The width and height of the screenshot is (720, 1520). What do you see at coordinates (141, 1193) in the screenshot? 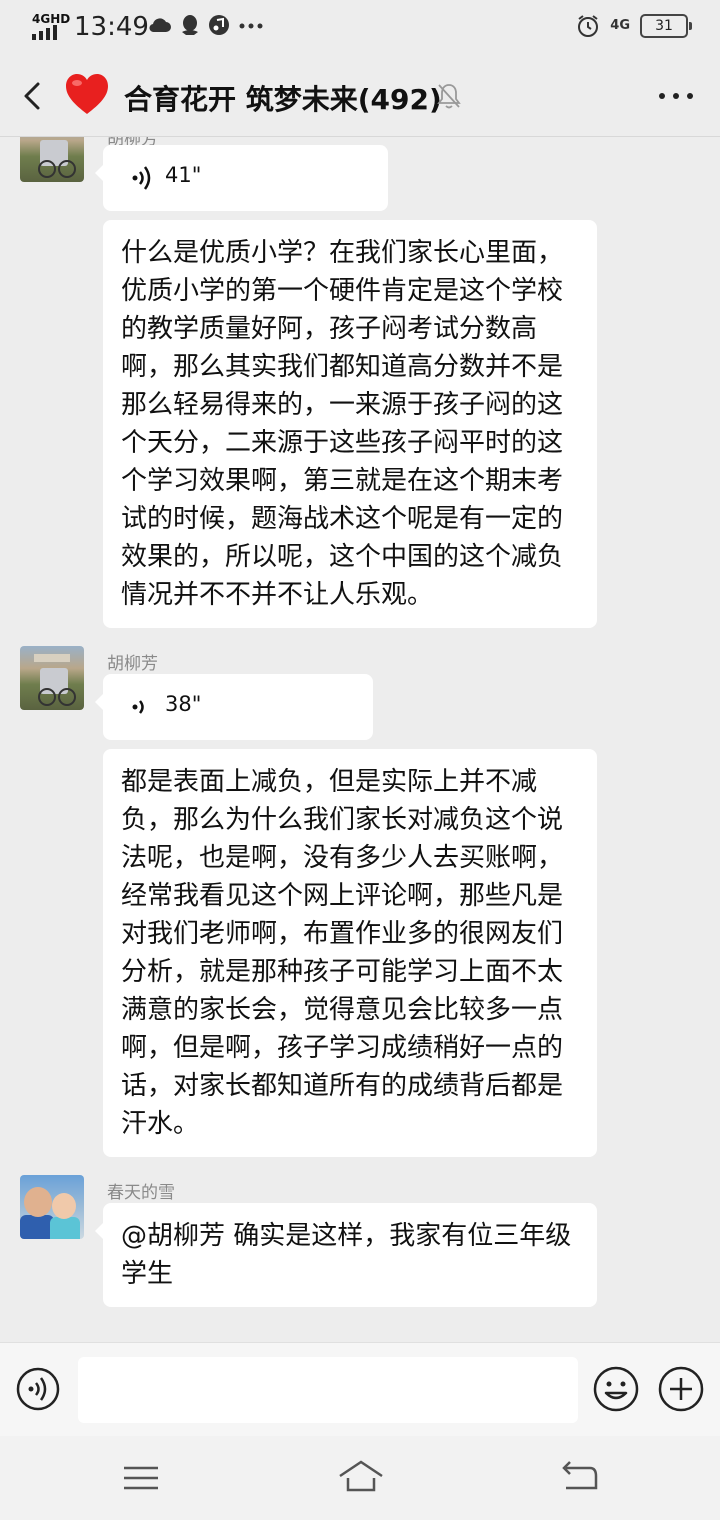
I see `sender-name: 春天的雪` at bounding box center [141, 1193].